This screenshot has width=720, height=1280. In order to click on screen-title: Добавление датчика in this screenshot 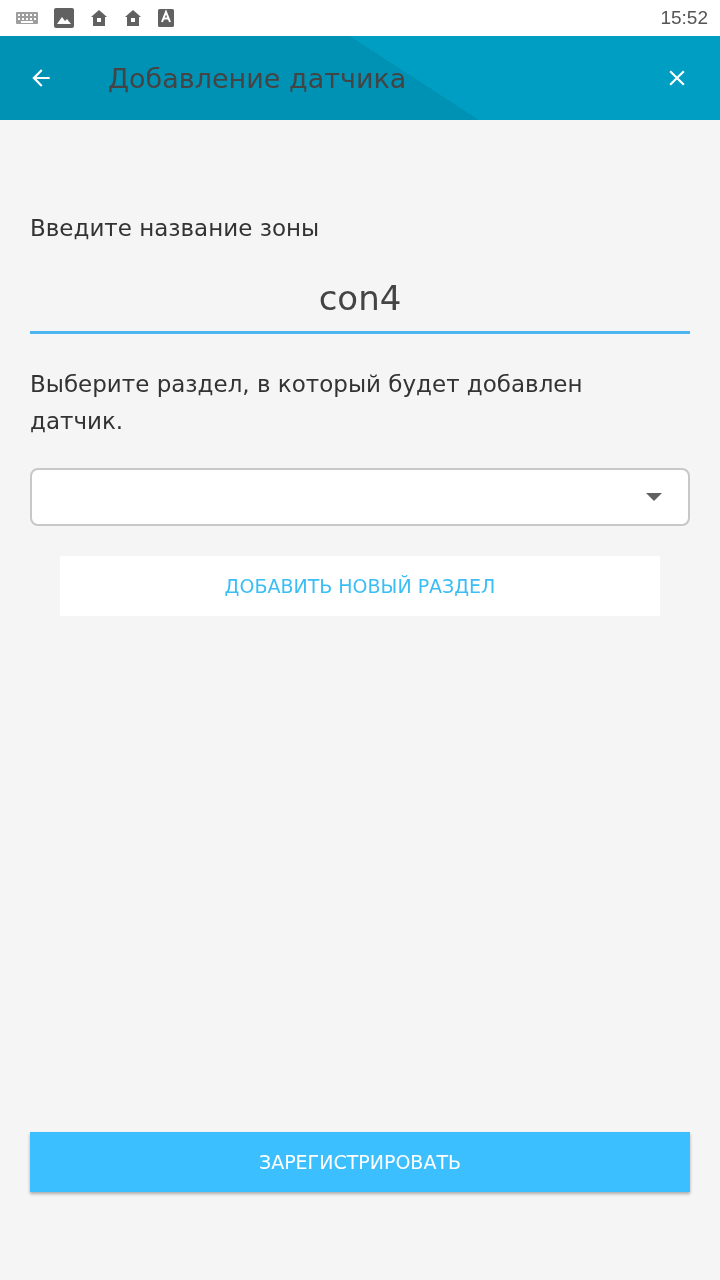, I will do `click(258, 78)`.